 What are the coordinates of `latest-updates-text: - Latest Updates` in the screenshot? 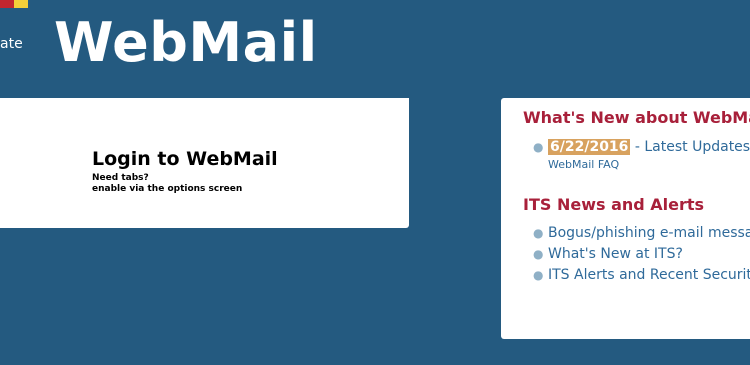 It's located at (690, 147).